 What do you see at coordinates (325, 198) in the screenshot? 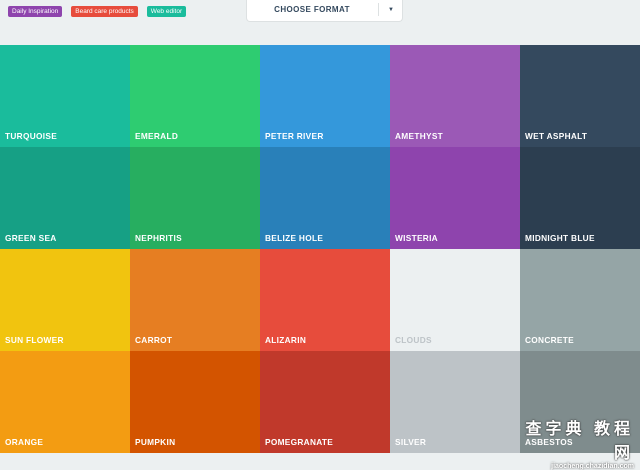
I see `swatch-belize-hole: BELIZE HOLE` at bounding box center [325, 198].